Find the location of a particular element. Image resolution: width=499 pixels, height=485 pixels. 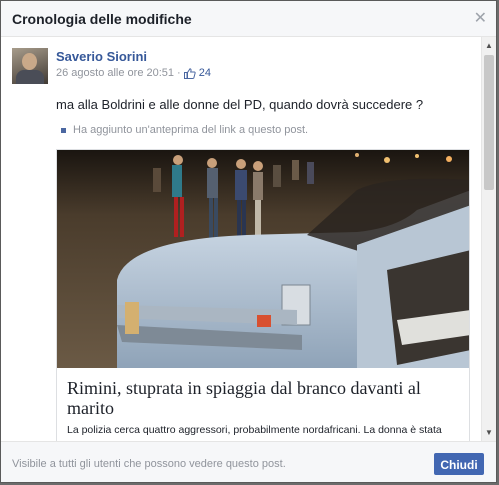

dialog-scrollbar: ▲ ▼ is located at coordinates (488, 239).